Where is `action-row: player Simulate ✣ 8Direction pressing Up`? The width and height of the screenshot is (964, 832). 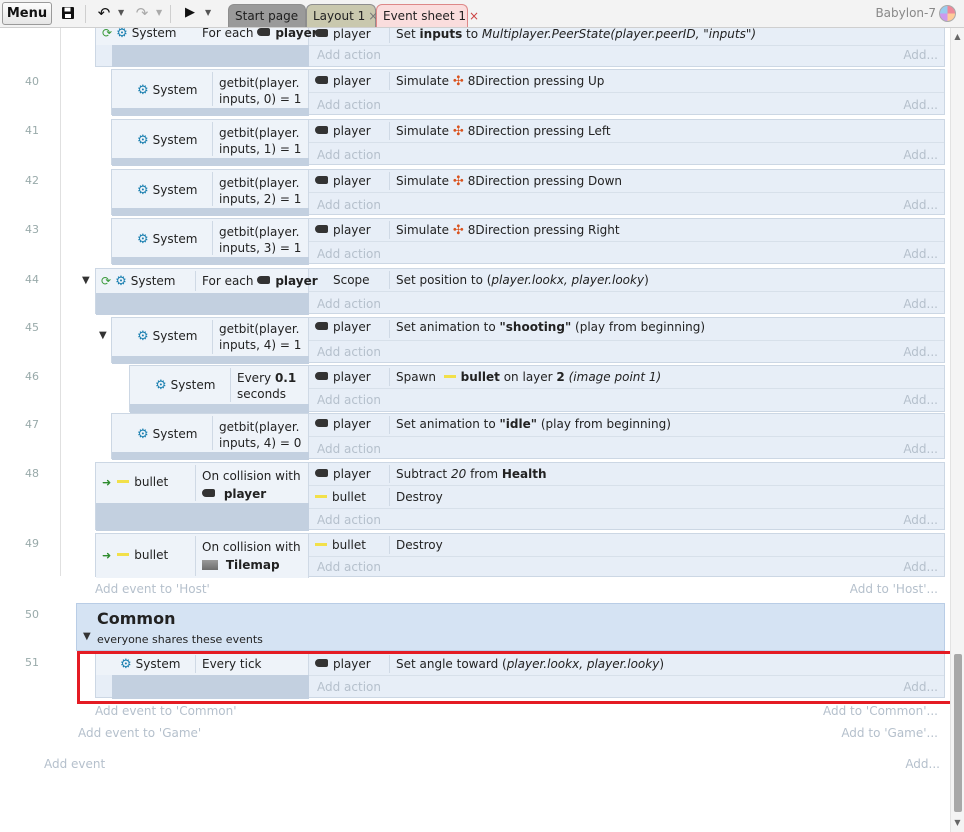
action-row: player Simulate ✣ 8Direction pressing Up is located at coordinates (626, 81).